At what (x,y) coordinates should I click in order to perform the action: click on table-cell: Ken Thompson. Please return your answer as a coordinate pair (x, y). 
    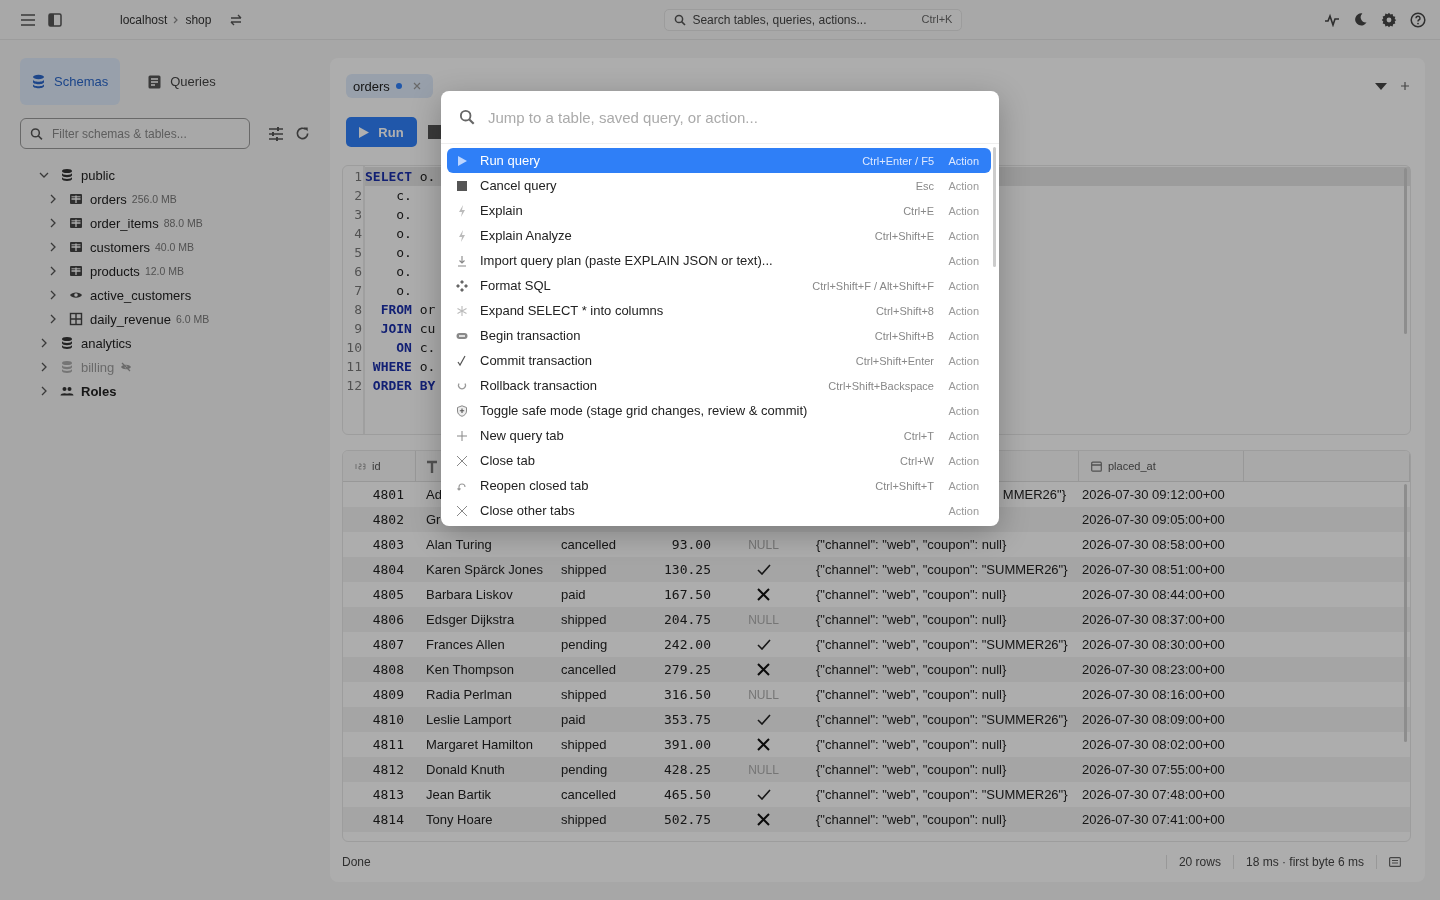
    Looking at the image, I should click on (470, 669).